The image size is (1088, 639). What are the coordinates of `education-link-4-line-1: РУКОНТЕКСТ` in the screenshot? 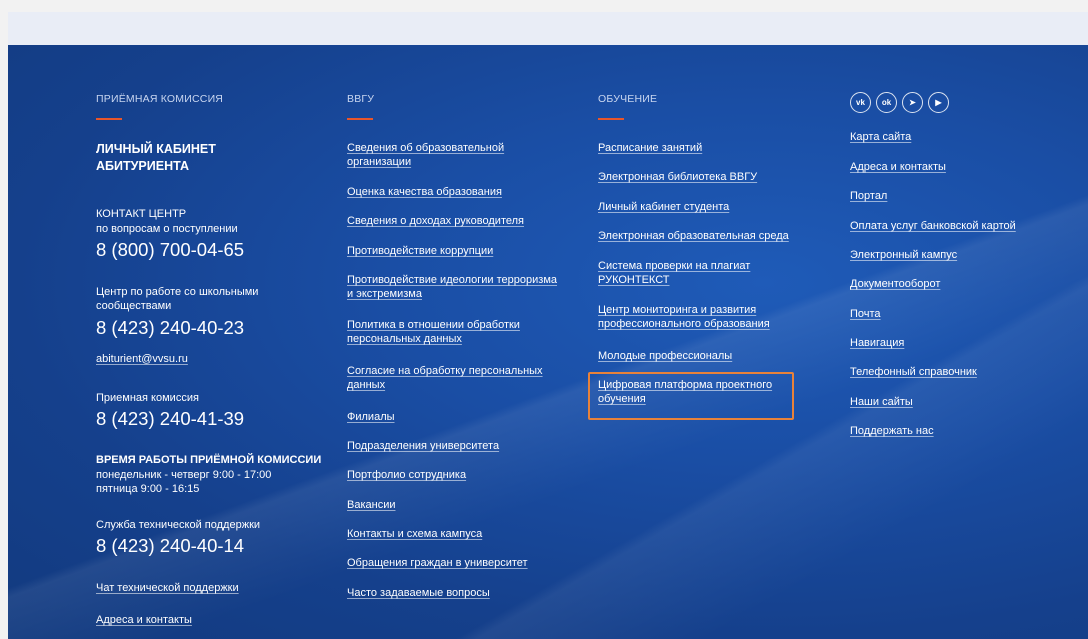 It's located at (634, 280).